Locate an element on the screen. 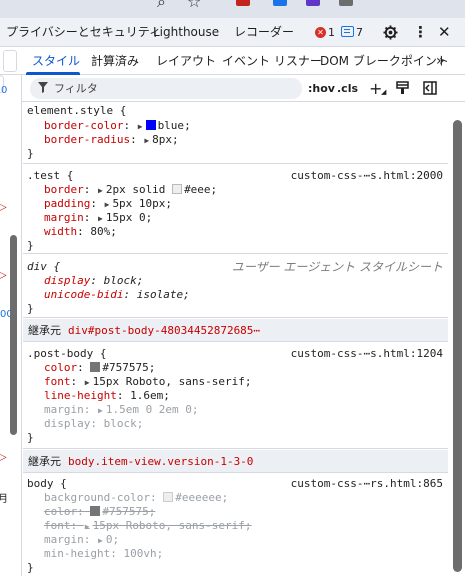 Image resolution: width=465 pixels, height=576 pixels. message-count: 7 is located at coordinates (359, 32).